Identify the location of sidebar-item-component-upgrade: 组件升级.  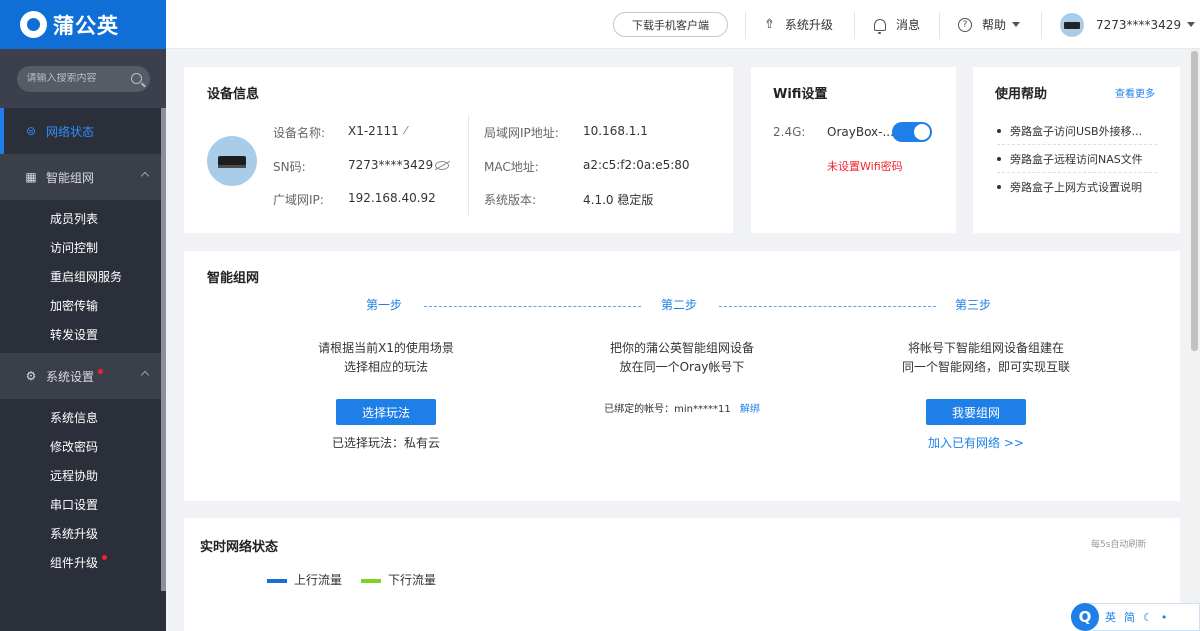
(83, 562).